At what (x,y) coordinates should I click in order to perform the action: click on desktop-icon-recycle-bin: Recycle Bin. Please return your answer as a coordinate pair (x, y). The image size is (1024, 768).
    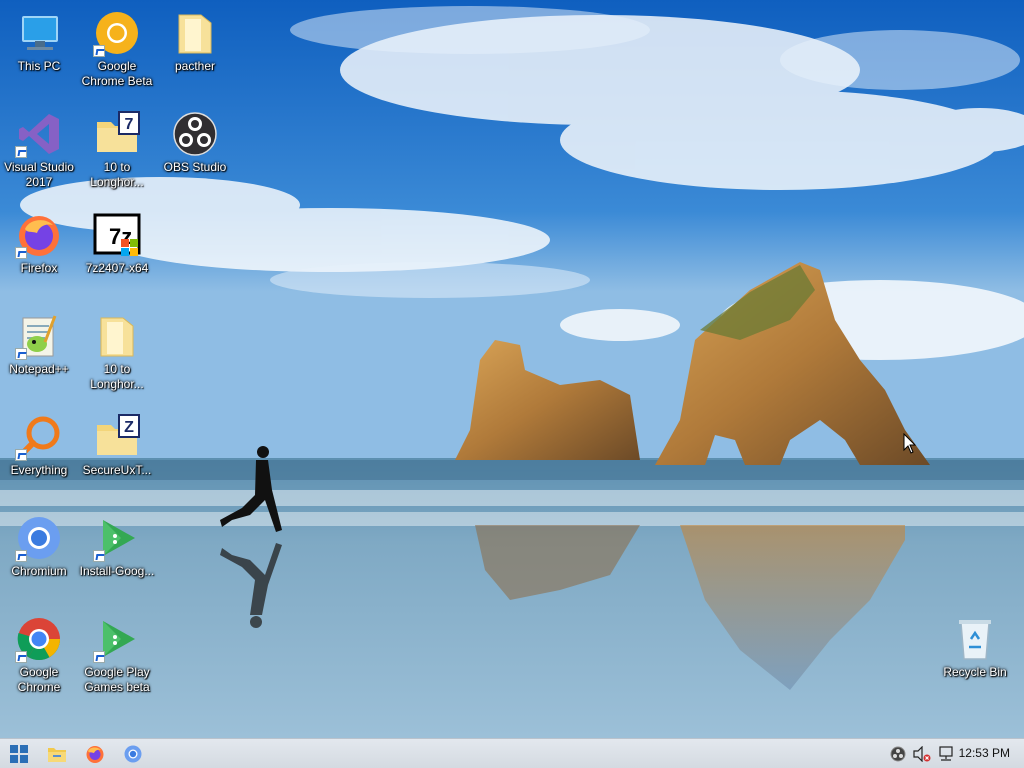
    Looking at the image, I should click on (975, 659).